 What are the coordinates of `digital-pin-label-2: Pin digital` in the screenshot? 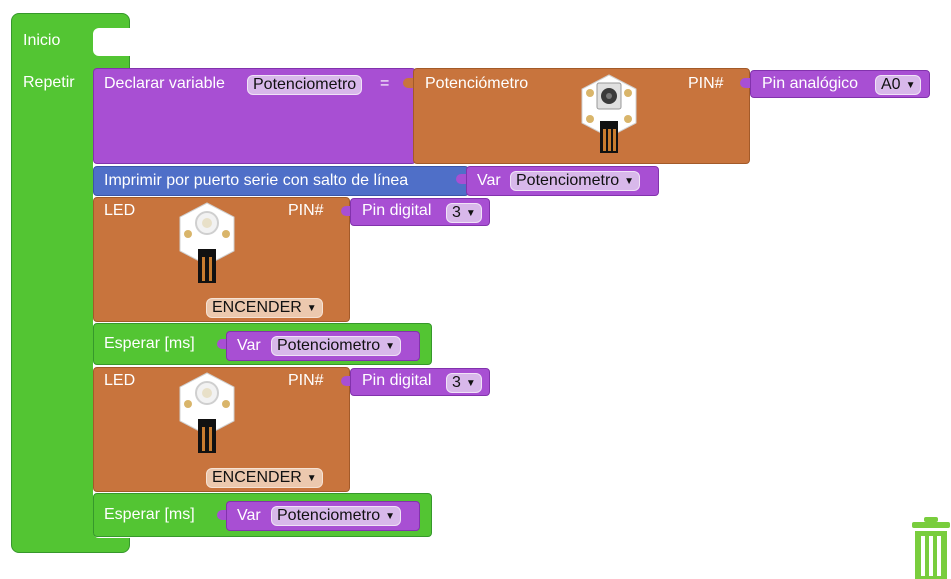 It's located at (397, 380).